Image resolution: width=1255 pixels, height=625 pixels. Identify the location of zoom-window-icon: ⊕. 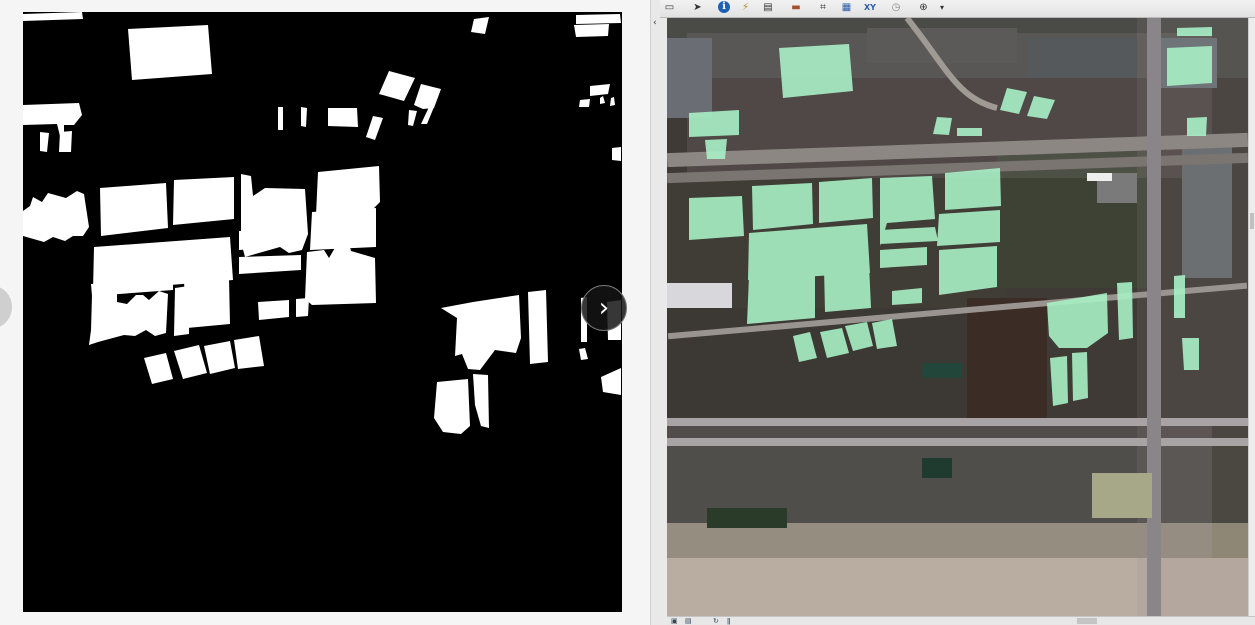
(923, 7).